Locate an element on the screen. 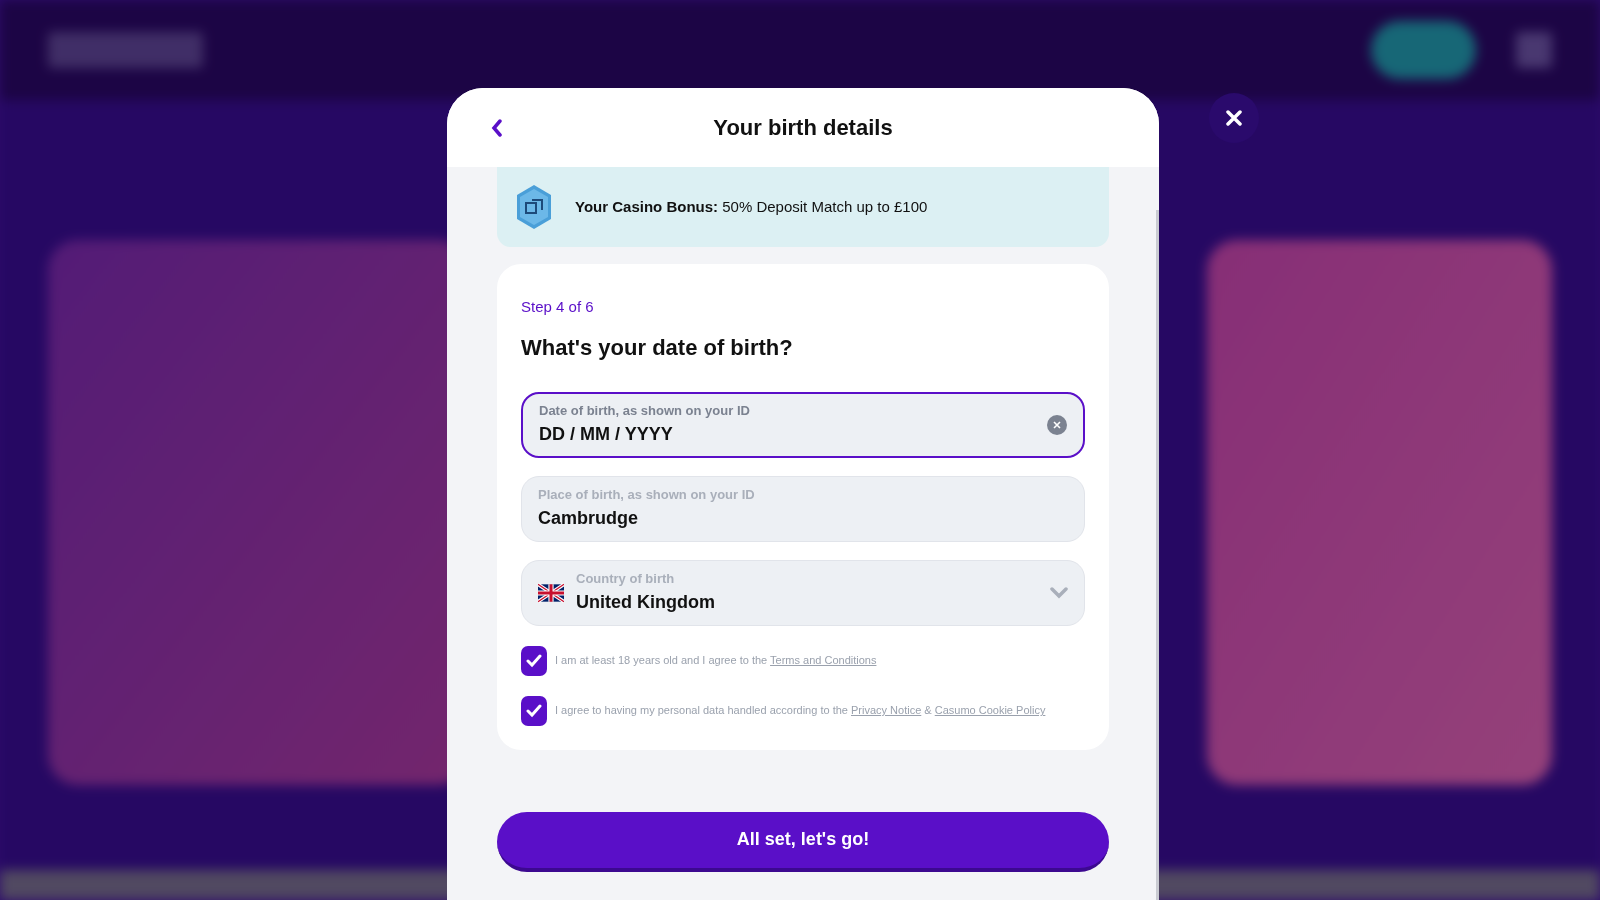 Image resolution: width=1600 pixels, height=900 pixels. field-value: United Kingdom is located at coordinates (646, 602).